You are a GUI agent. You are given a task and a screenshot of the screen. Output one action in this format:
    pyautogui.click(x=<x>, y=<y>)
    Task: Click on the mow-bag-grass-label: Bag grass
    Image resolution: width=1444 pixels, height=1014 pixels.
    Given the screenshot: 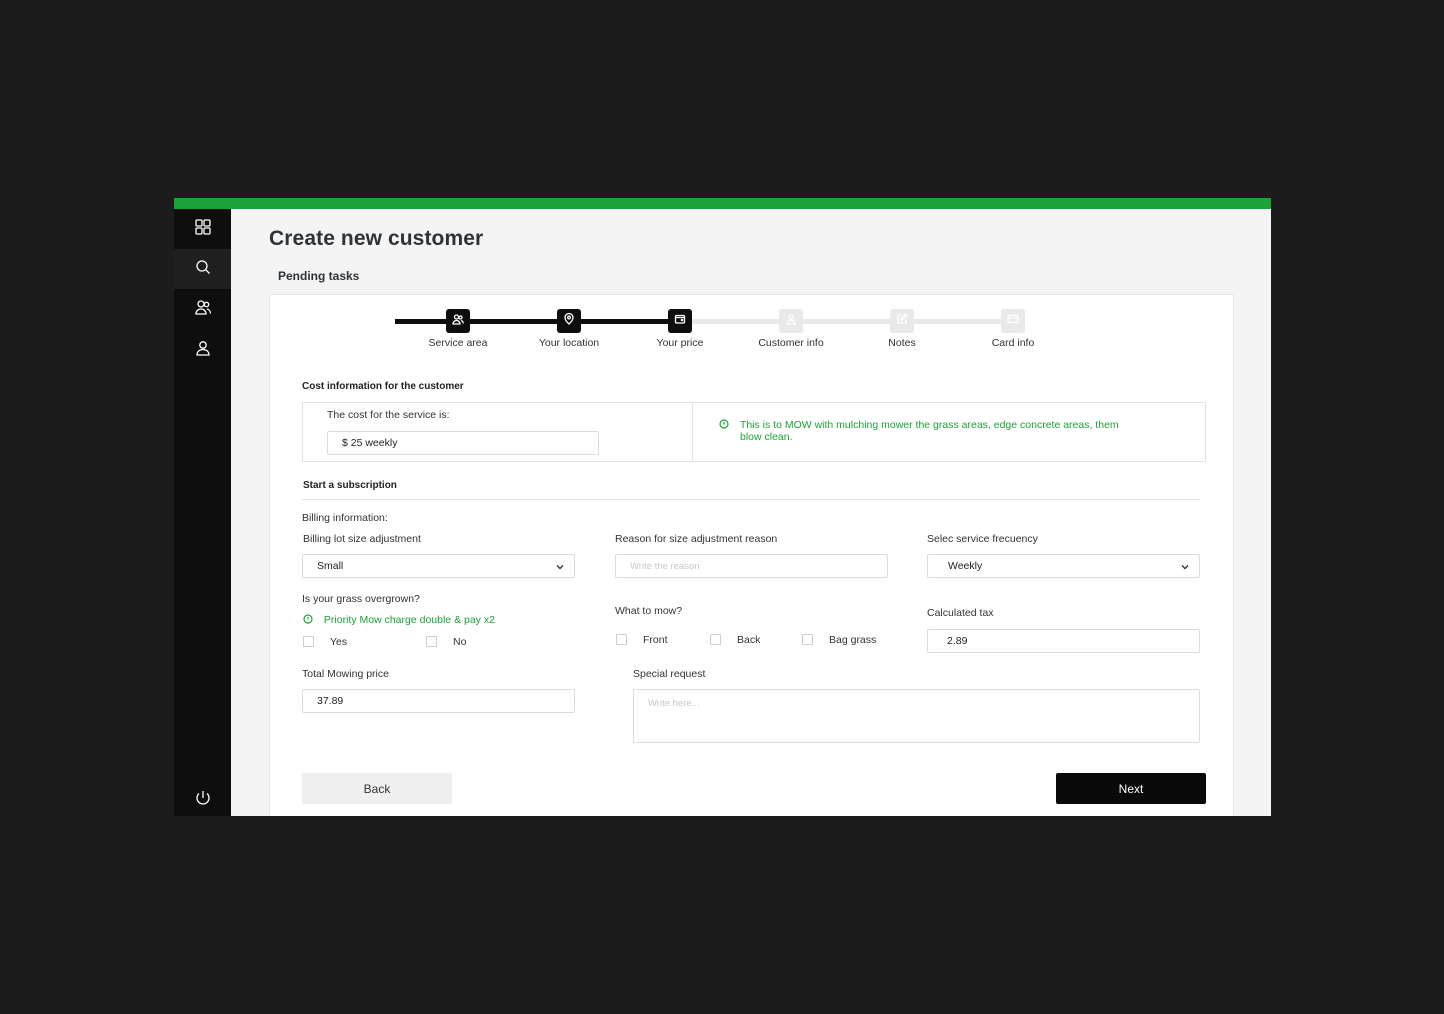 What is the action you would take?
    pyautogui.click(x=853, y=640)
    